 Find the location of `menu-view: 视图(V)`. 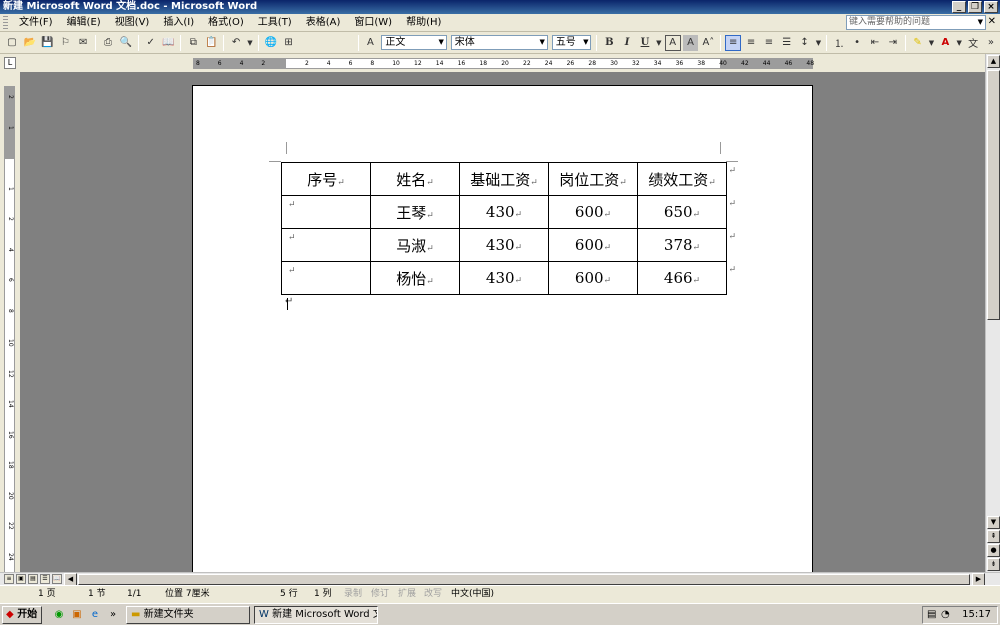

menu-view: 视图(V) is located at coordinates (132, 23).